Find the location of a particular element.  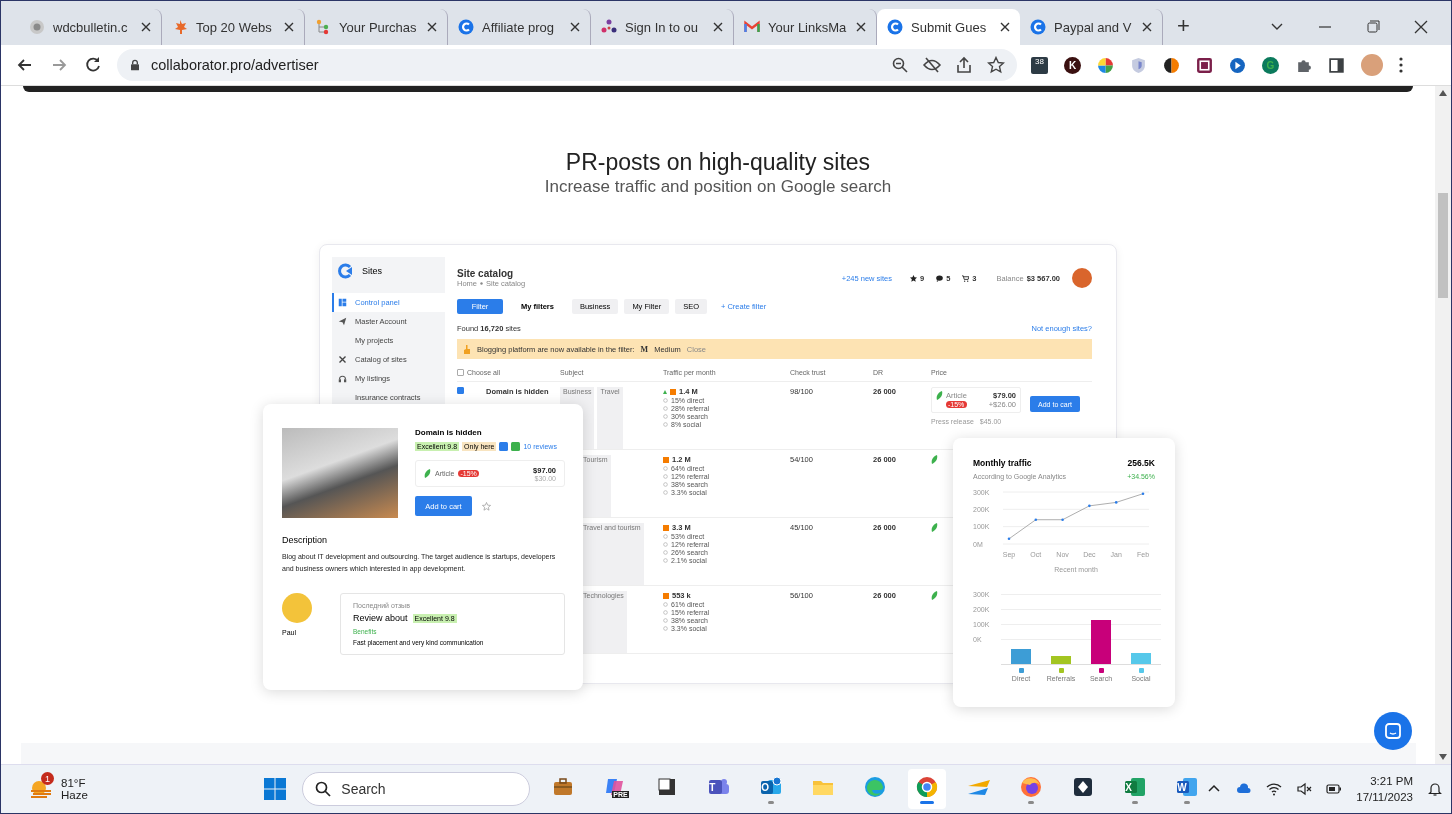

browser-tab: Your Purchas is located at coordinates (376, 27).